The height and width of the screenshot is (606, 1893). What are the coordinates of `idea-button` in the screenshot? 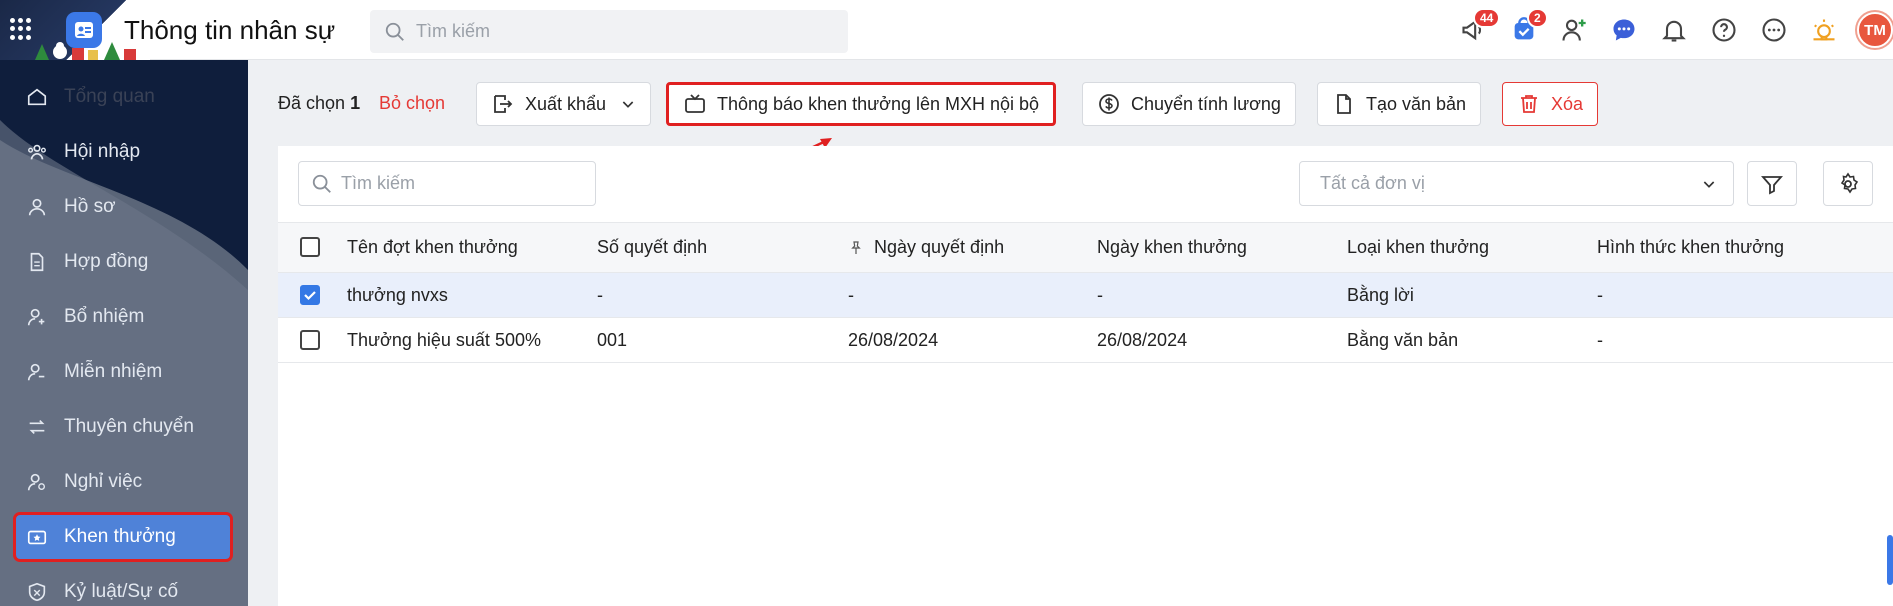 It's located at (1824, 30).